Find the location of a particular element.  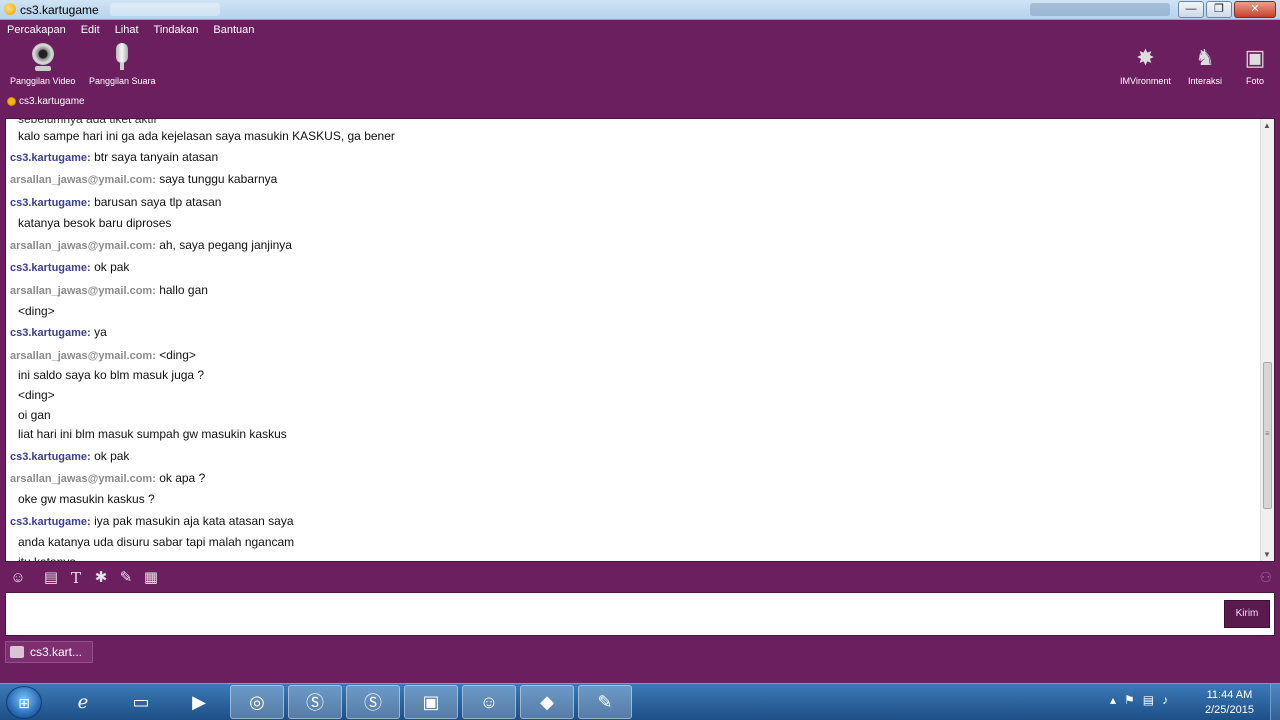

photo-icon: ▣ is located at coordinates (1255, 57).